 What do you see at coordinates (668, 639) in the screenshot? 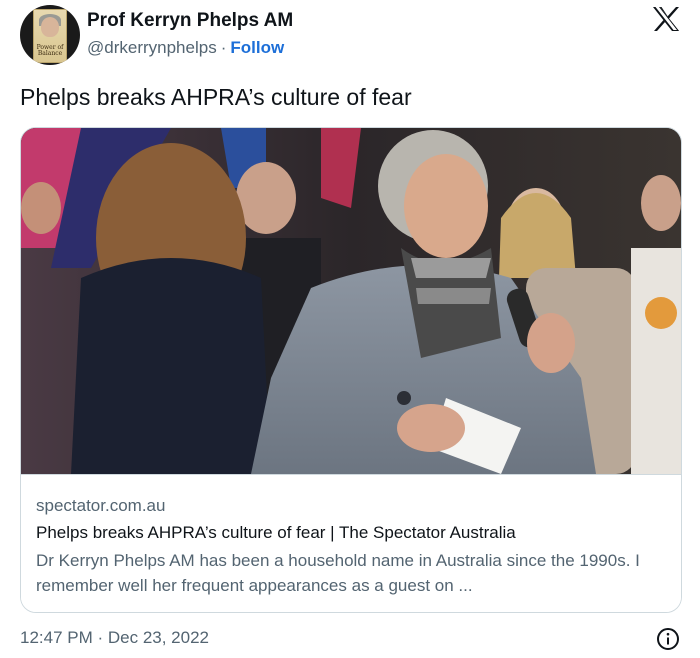
I see `info-icon` at bounding box center [668, 639].